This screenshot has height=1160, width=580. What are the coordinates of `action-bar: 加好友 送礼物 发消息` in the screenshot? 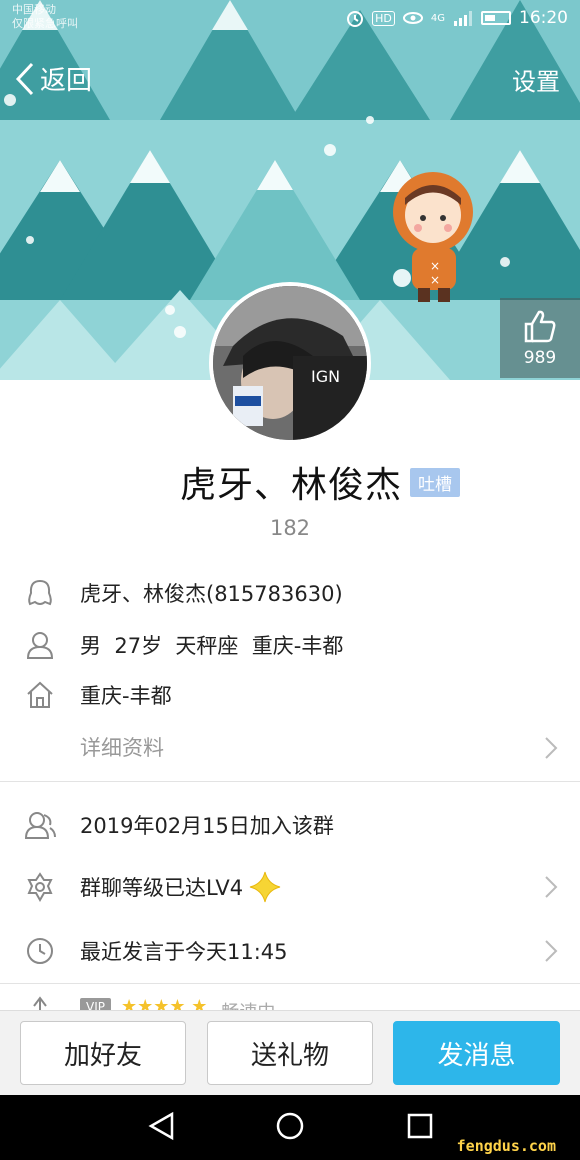 It's located at (290, 1052).